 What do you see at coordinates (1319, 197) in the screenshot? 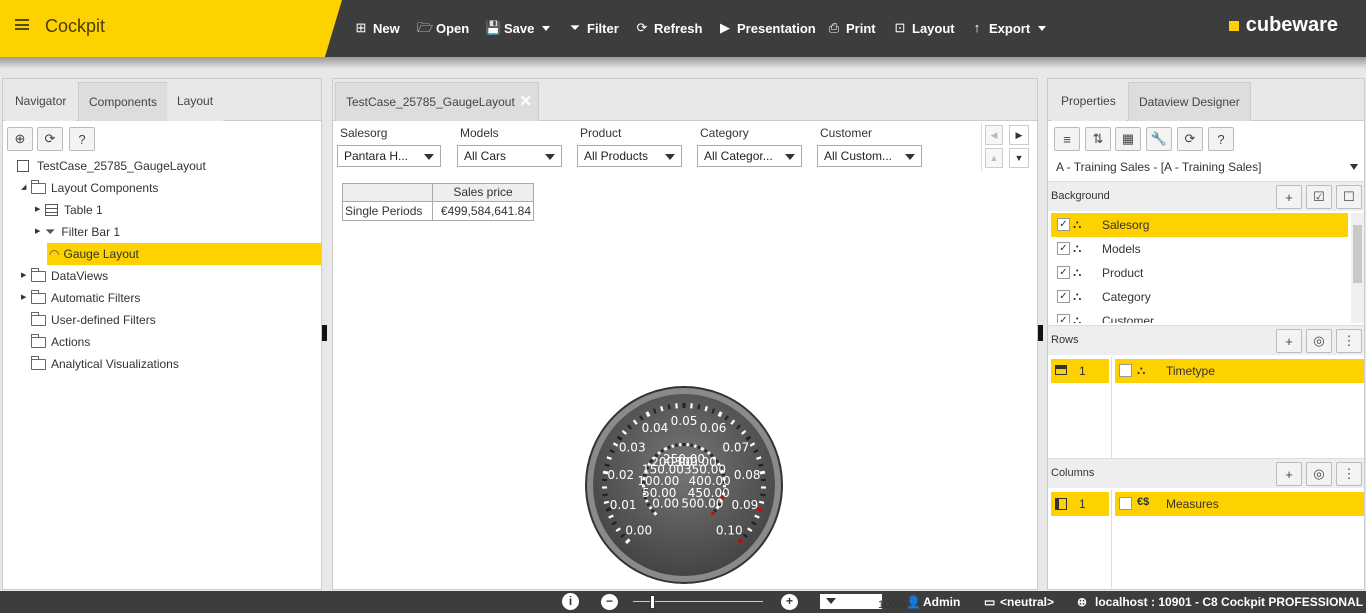
I see `check-all-icon: ☑` at bounding box center [1319, 197].